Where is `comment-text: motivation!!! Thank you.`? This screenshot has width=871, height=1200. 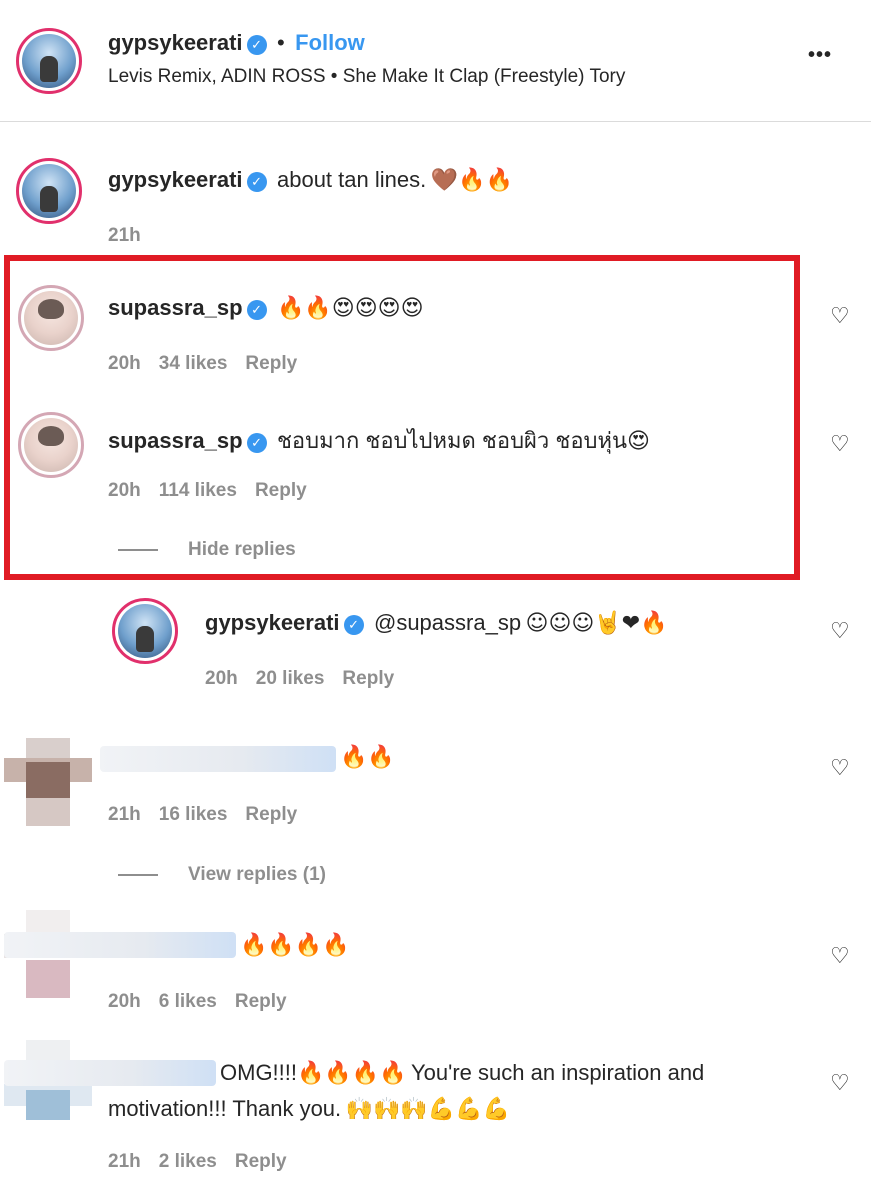 comment-text: motivation!!! Thank you. is located at coordinates (225, 1108).